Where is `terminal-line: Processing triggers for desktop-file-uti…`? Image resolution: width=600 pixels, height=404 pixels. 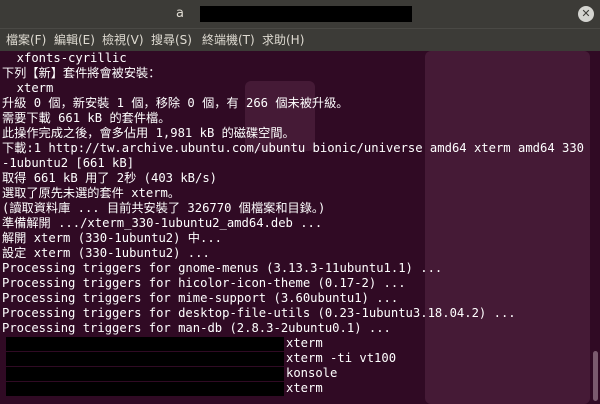 terminal-line: Processing triggers for desktop-file-uti… is located at coordinates (259, 313).